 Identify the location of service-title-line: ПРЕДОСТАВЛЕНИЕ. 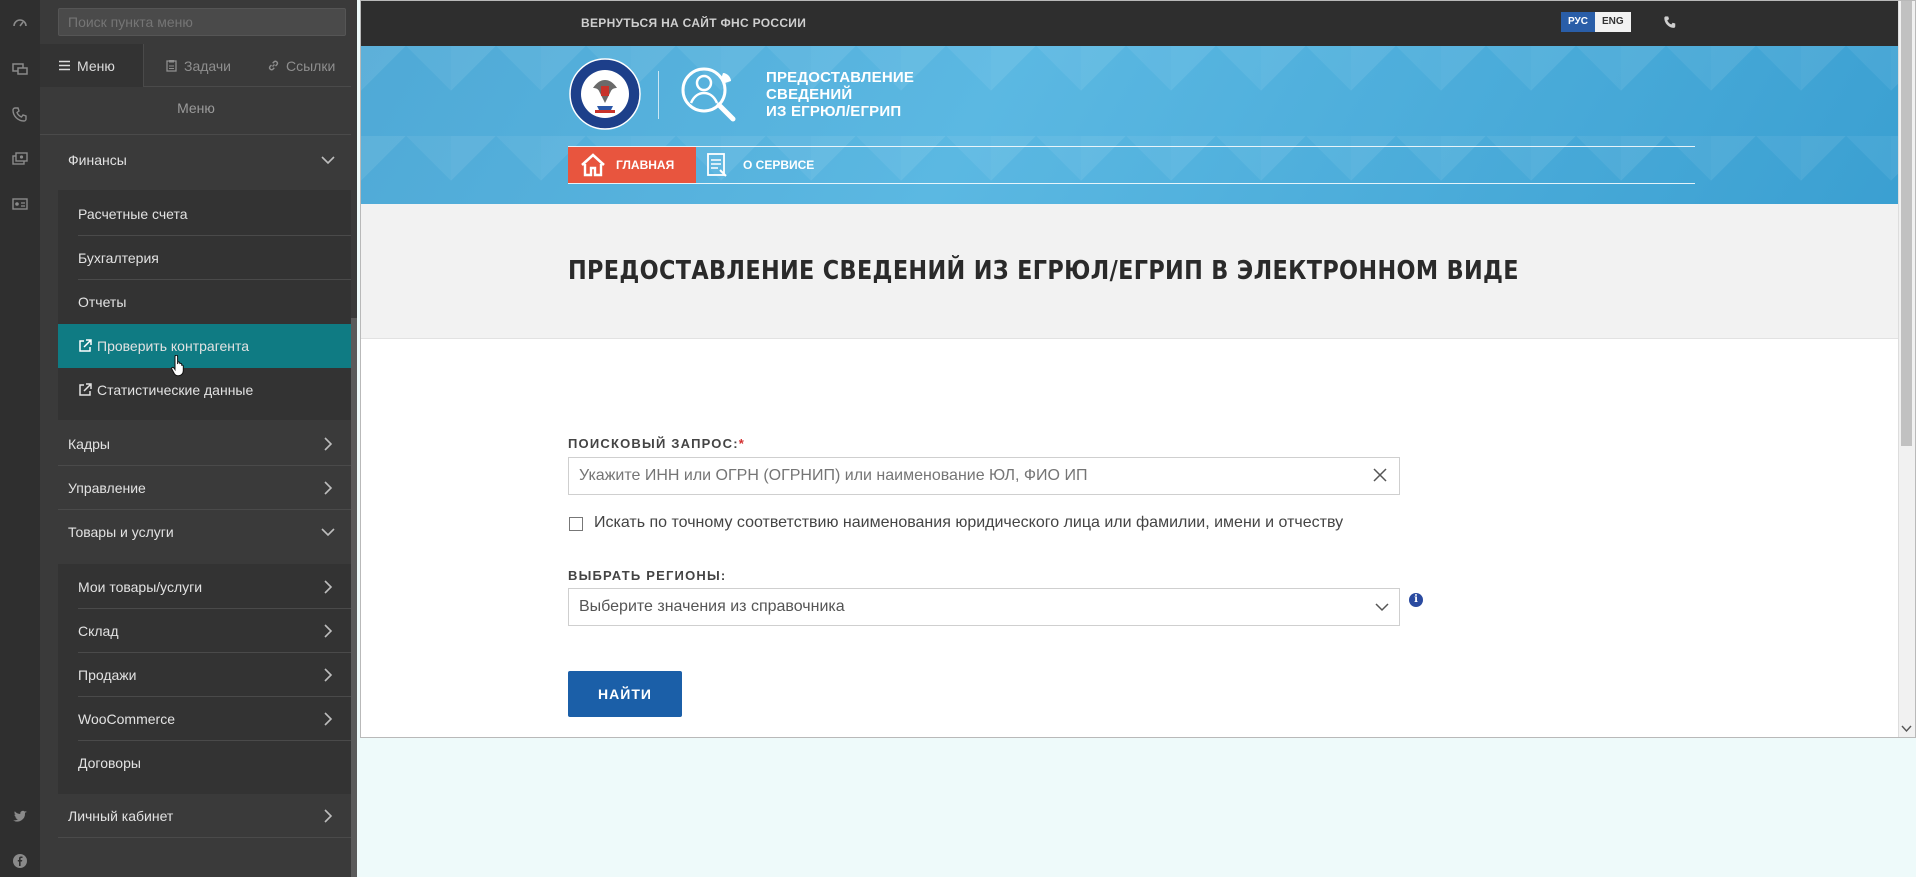
(840, 77).